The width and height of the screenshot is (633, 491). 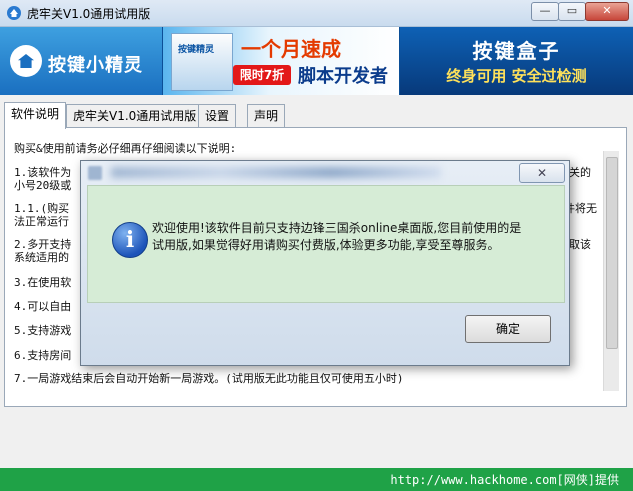 I want to click on window-titlebar: 虎牢关V1.0通用试用版 — ▭ ✕, so click(x=316, y=13).